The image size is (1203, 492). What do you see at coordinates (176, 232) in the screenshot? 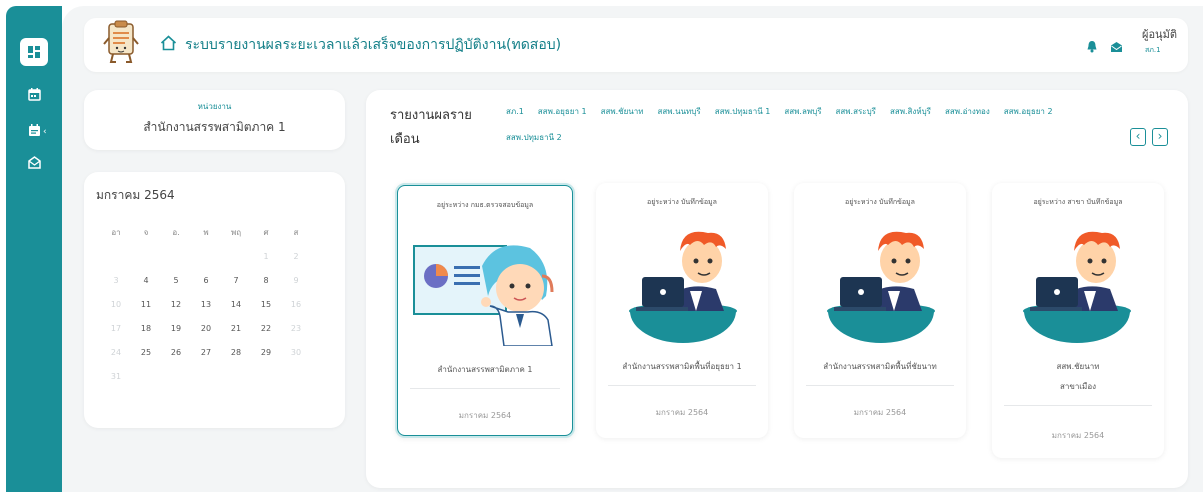
I see `calendar-weekday: อ.` at bounding box center [176, 232].